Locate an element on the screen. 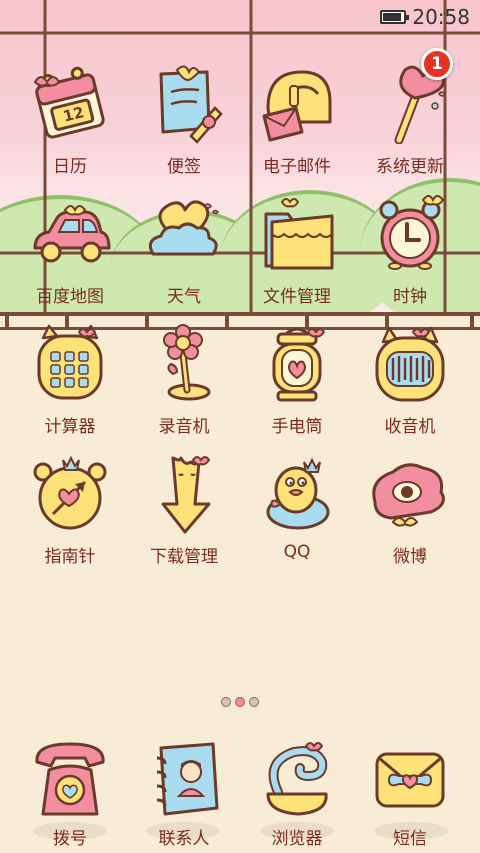  app-label: 拨号 is located at coordinates (70, 839).